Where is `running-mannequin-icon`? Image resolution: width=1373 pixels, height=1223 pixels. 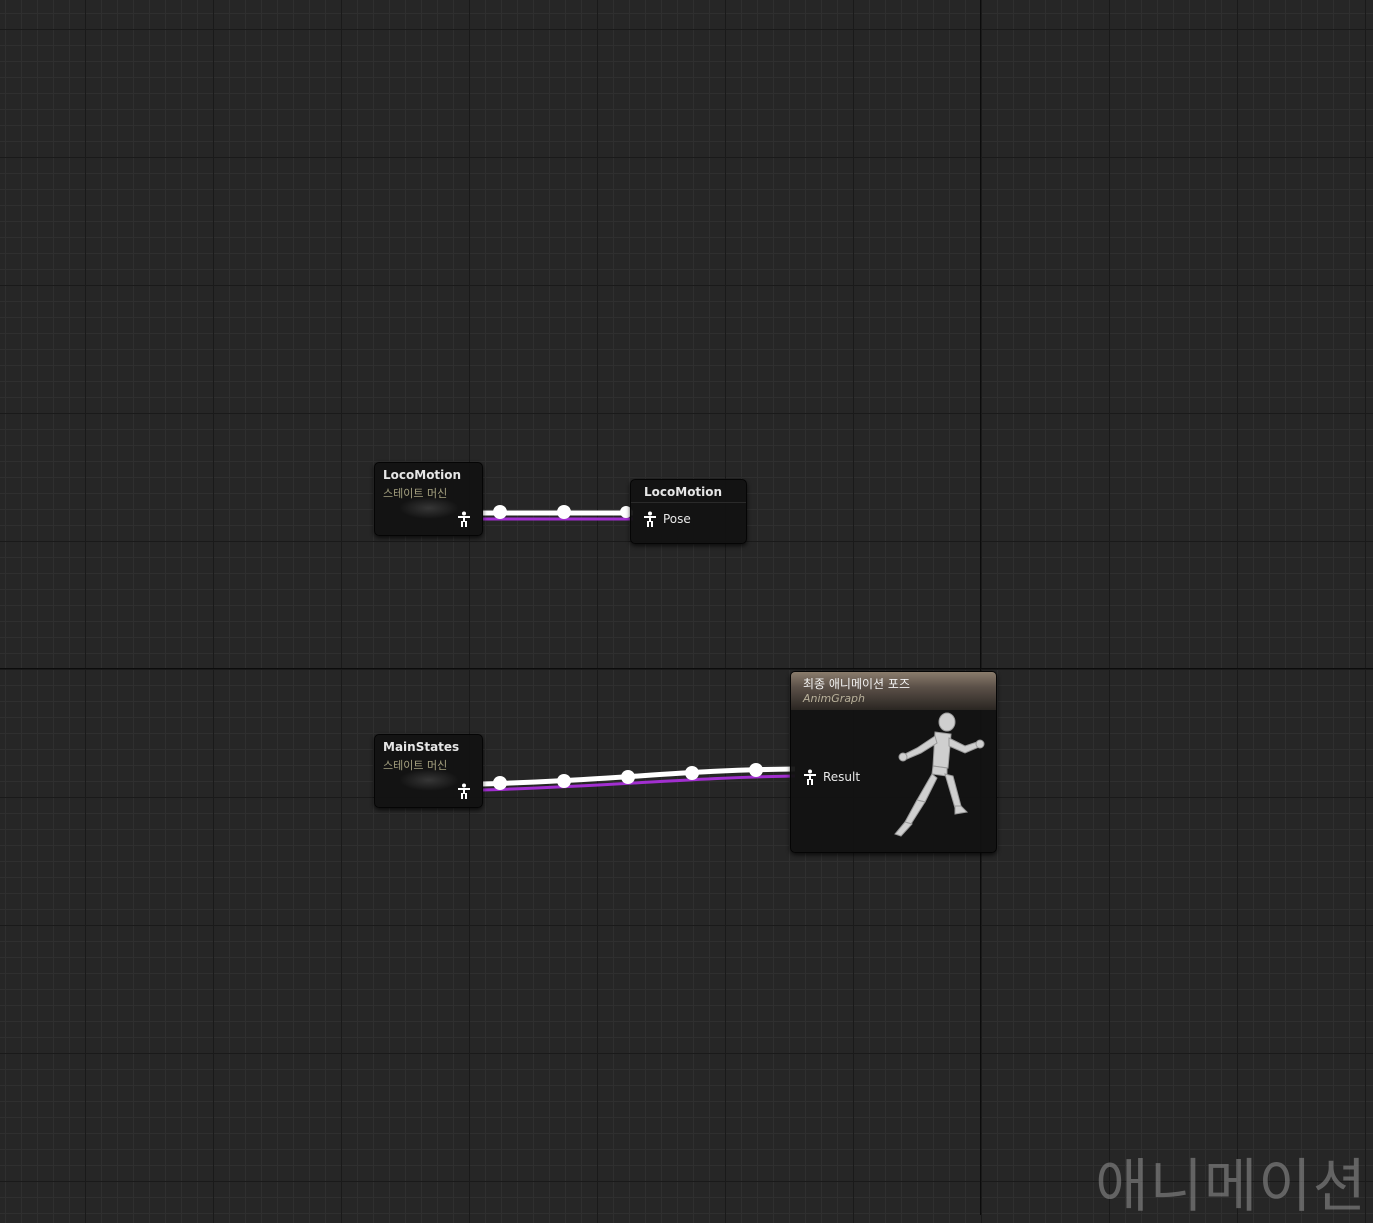
running-mannequin-icon is located at coordinates (939, 774).